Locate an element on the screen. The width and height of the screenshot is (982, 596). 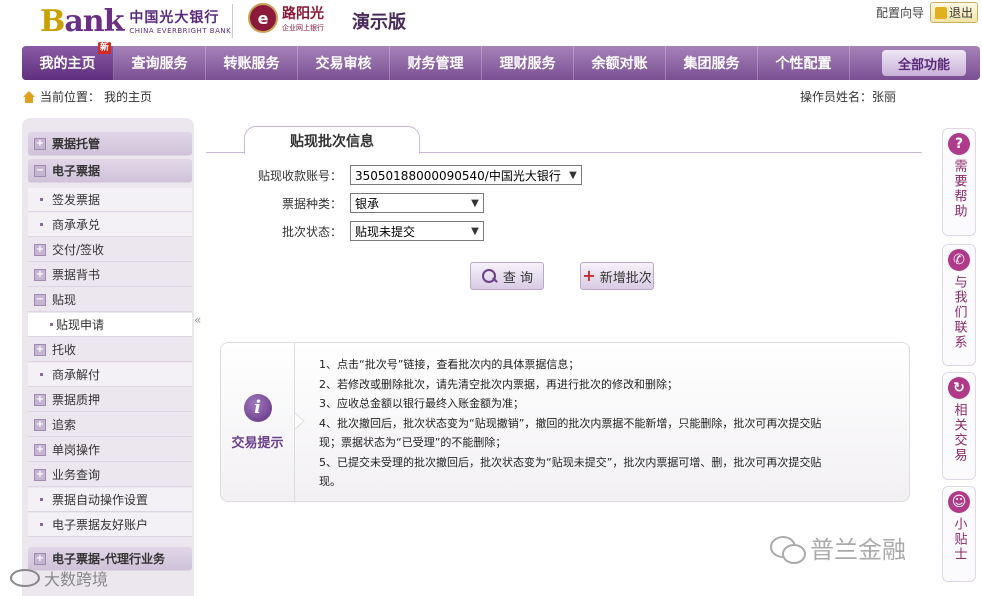
nav-balance-reconcile: 余额对账 is located at coordinates (620, 63).